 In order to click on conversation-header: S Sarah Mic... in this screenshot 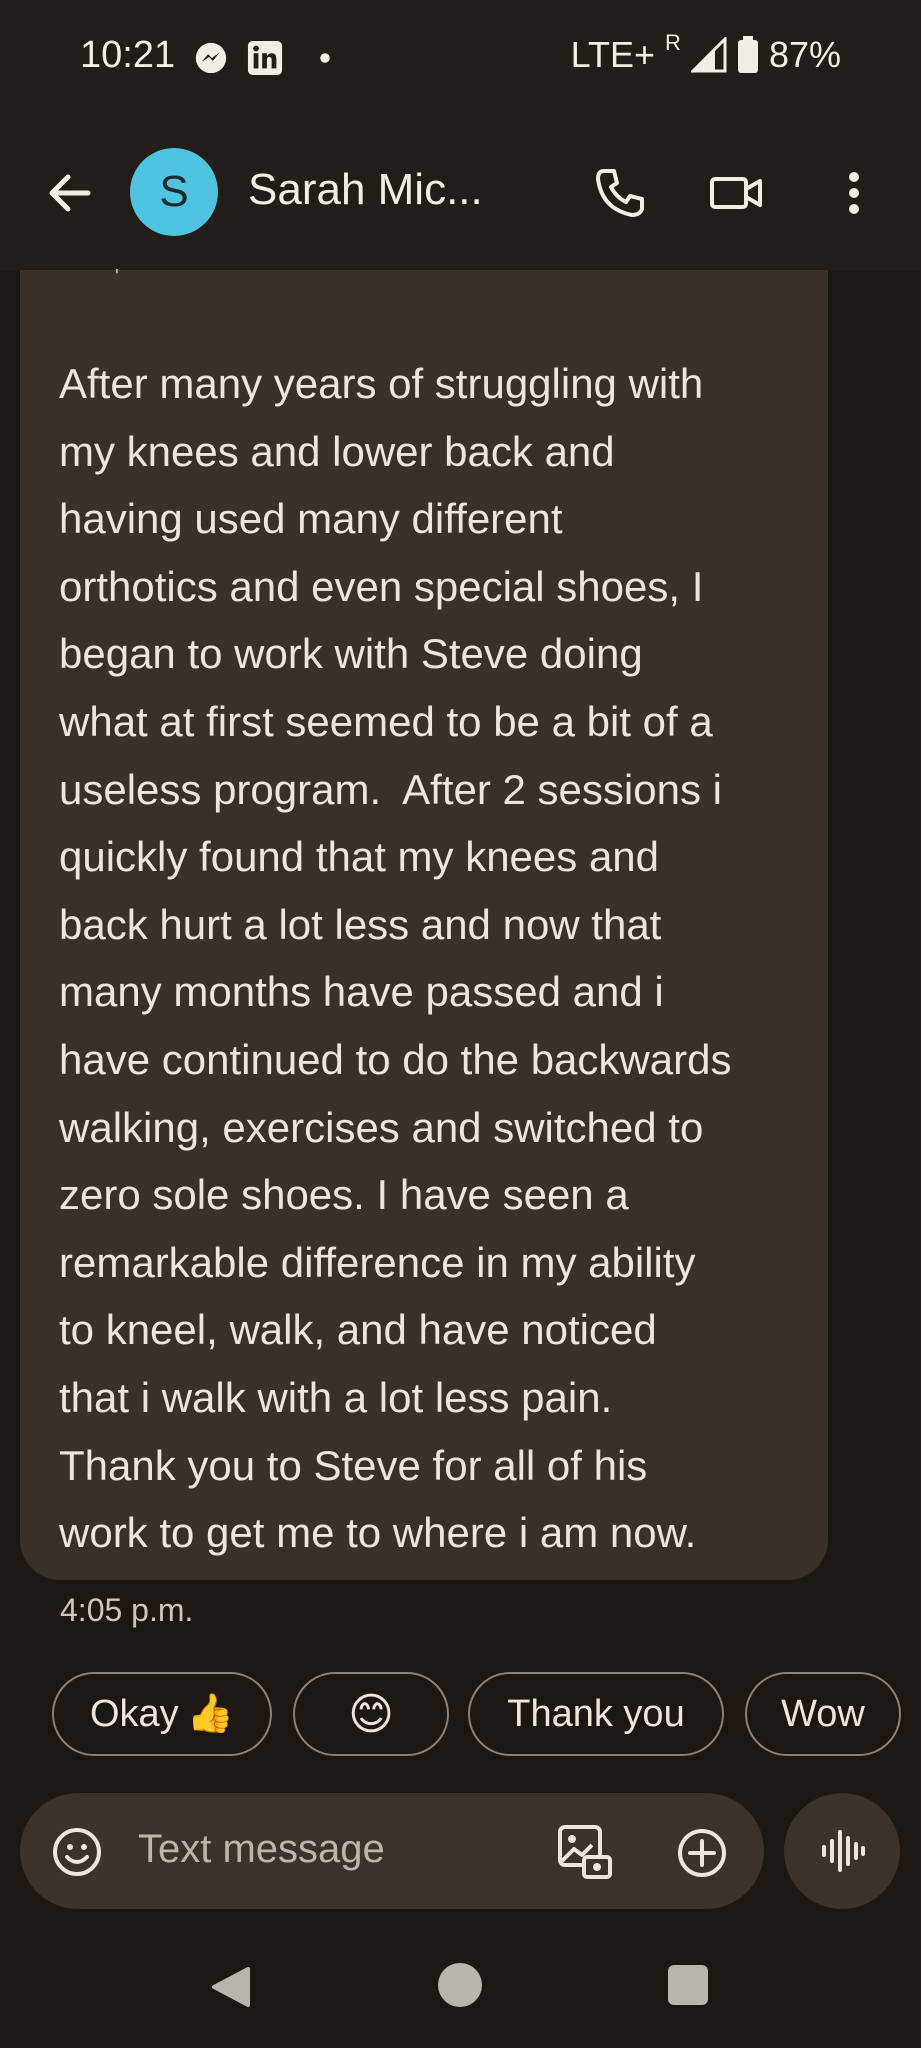, I will do `click(460, 192)`.